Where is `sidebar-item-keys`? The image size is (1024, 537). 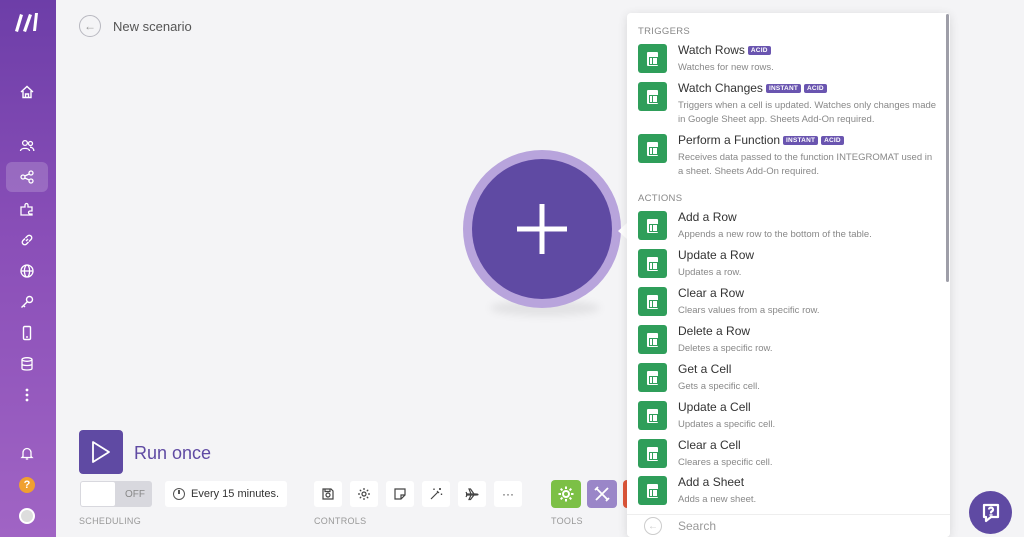
sidebar-item-keys is located at coordinates (27, 302).